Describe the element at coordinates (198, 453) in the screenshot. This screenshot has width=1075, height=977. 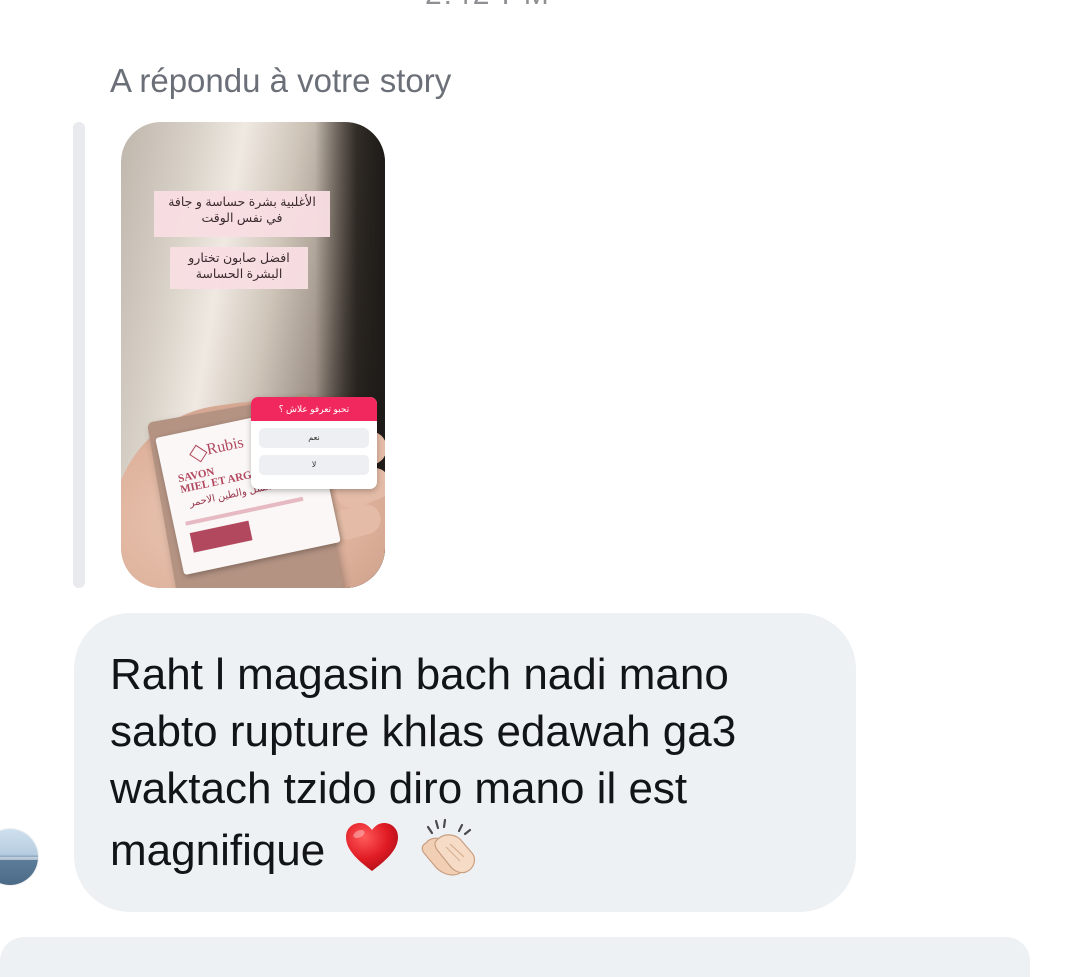
I see `gem-icon` at that location.